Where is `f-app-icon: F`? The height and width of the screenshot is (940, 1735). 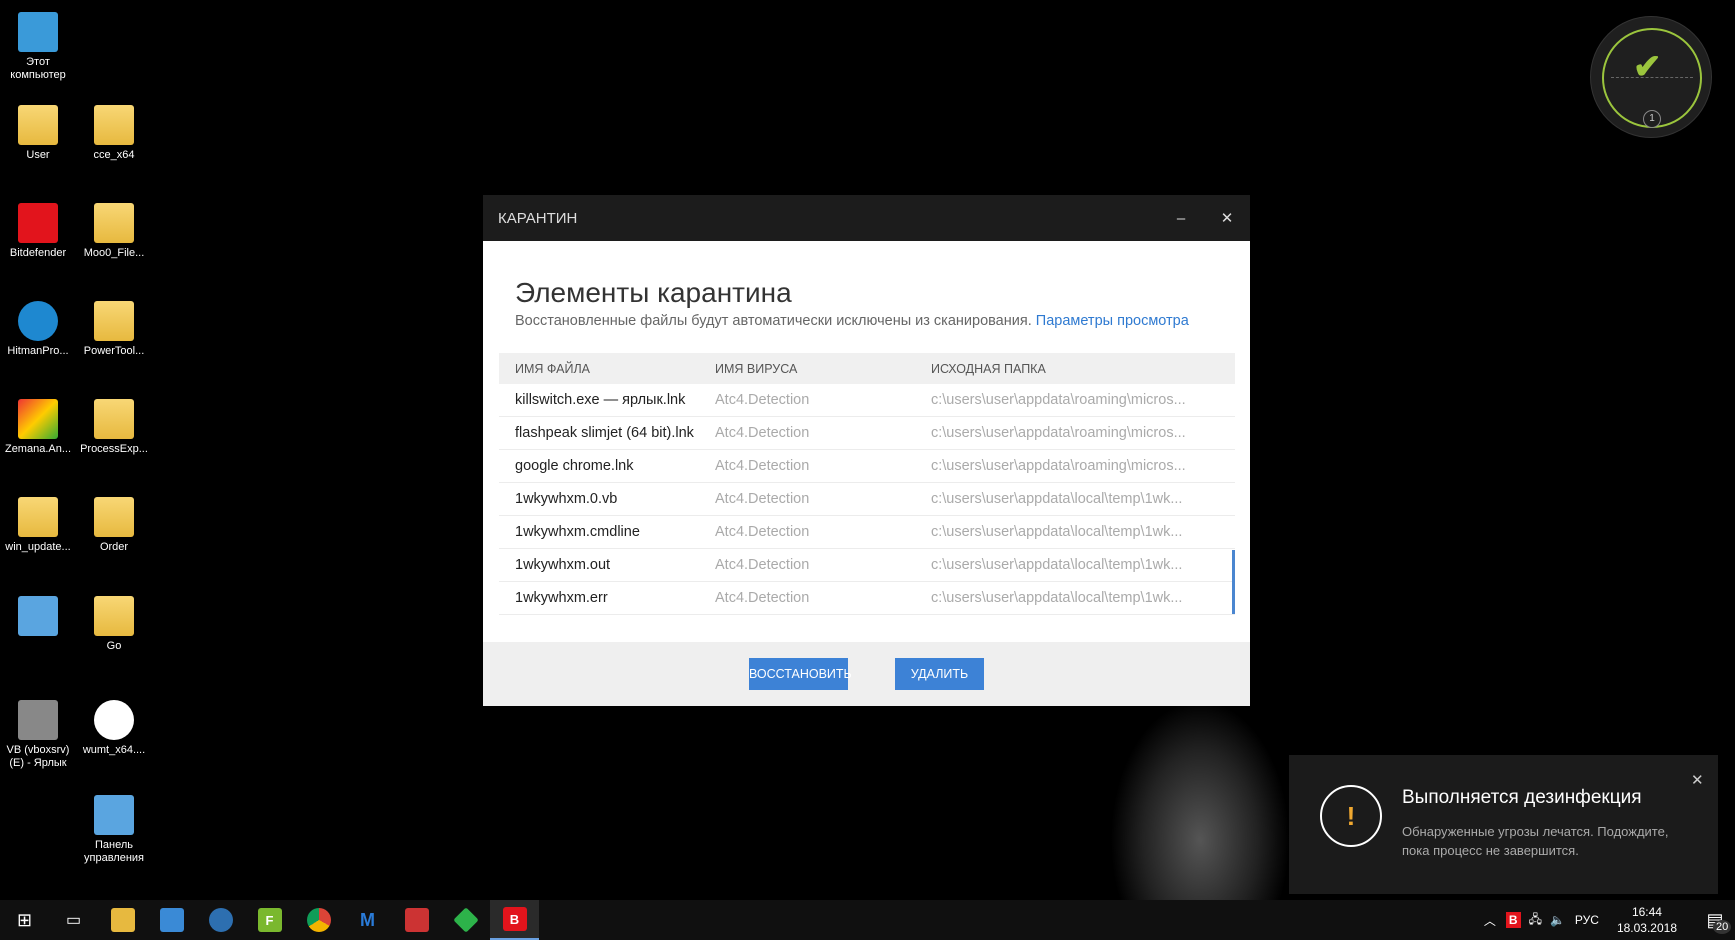
f-app-icon: F is located at coordinates (269, 920).